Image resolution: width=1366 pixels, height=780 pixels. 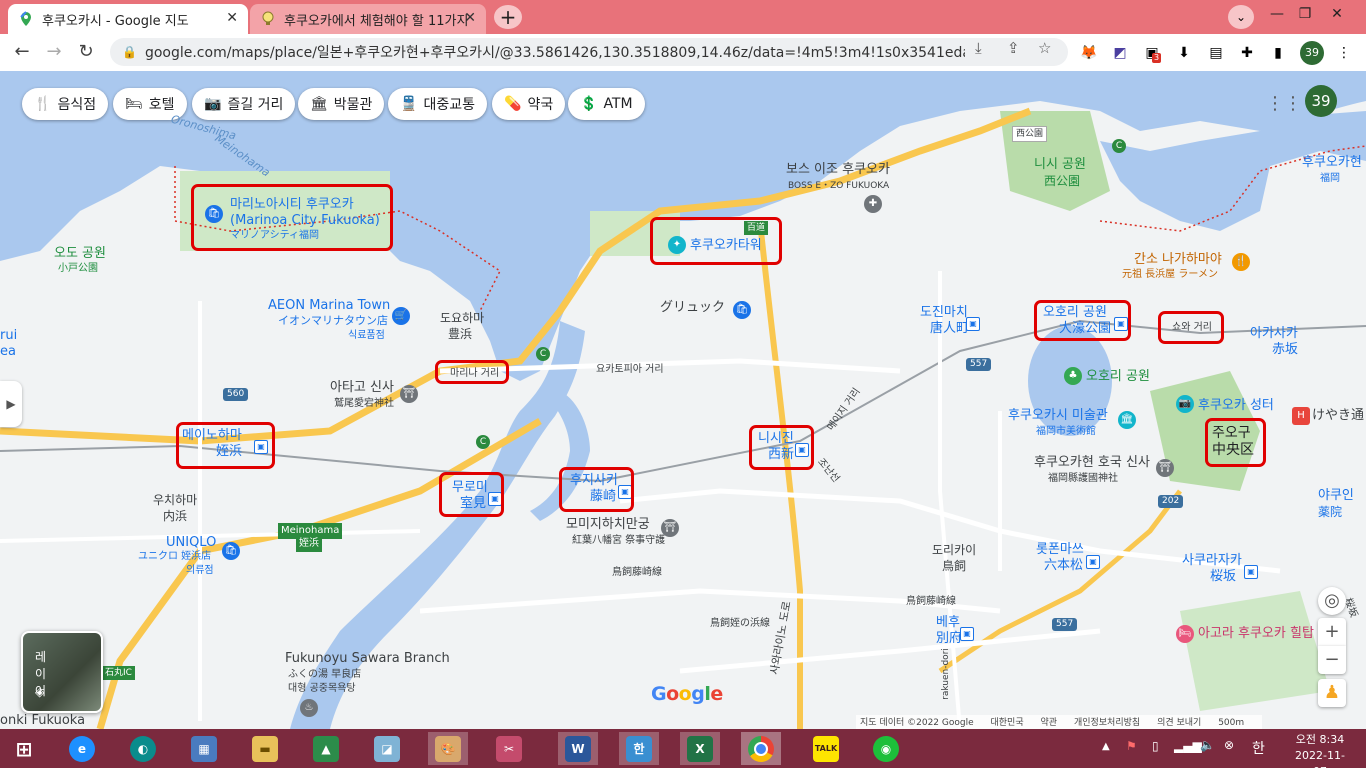 What do you see at coordinates (1241, 17) in the screenshot?
I see `tab-search-button: ⌄` at bounding box center [1241, 17].